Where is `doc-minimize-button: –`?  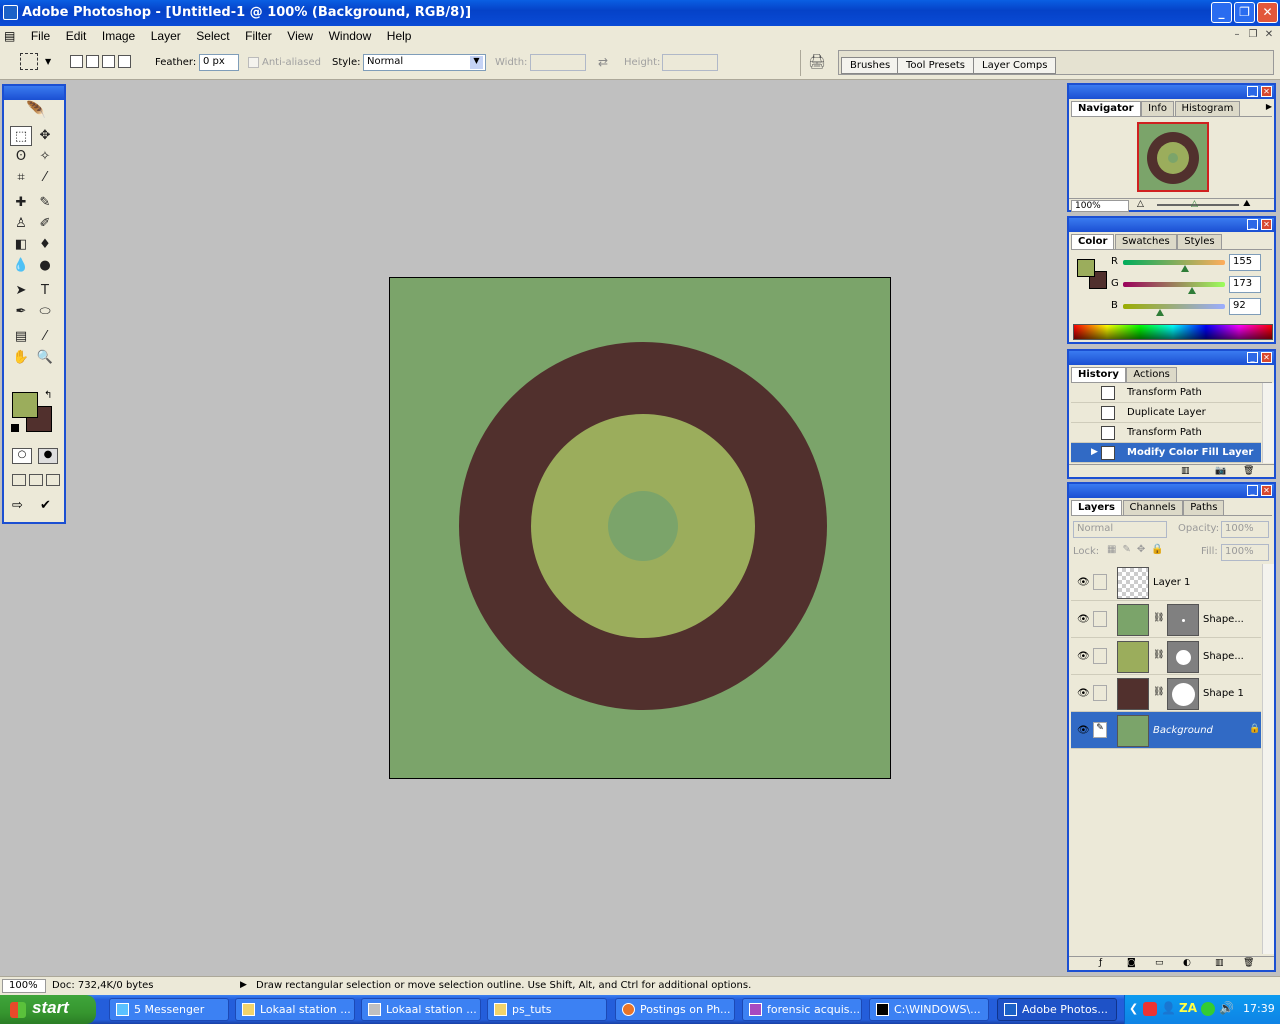
doc-minimize-button: – is located at coordinates (1237, 35).